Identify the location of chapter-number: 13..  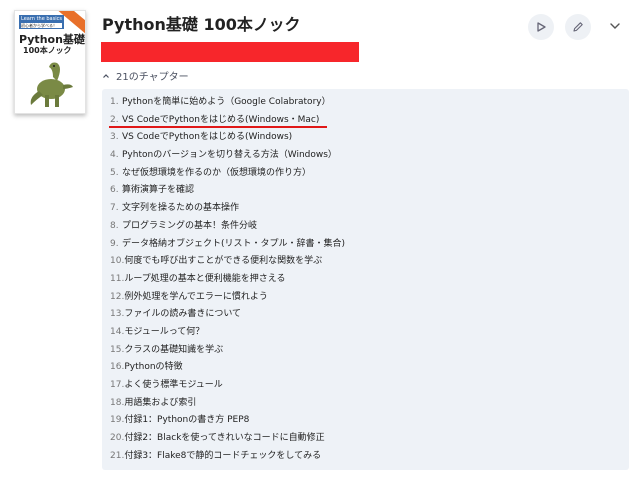
(117, 314).